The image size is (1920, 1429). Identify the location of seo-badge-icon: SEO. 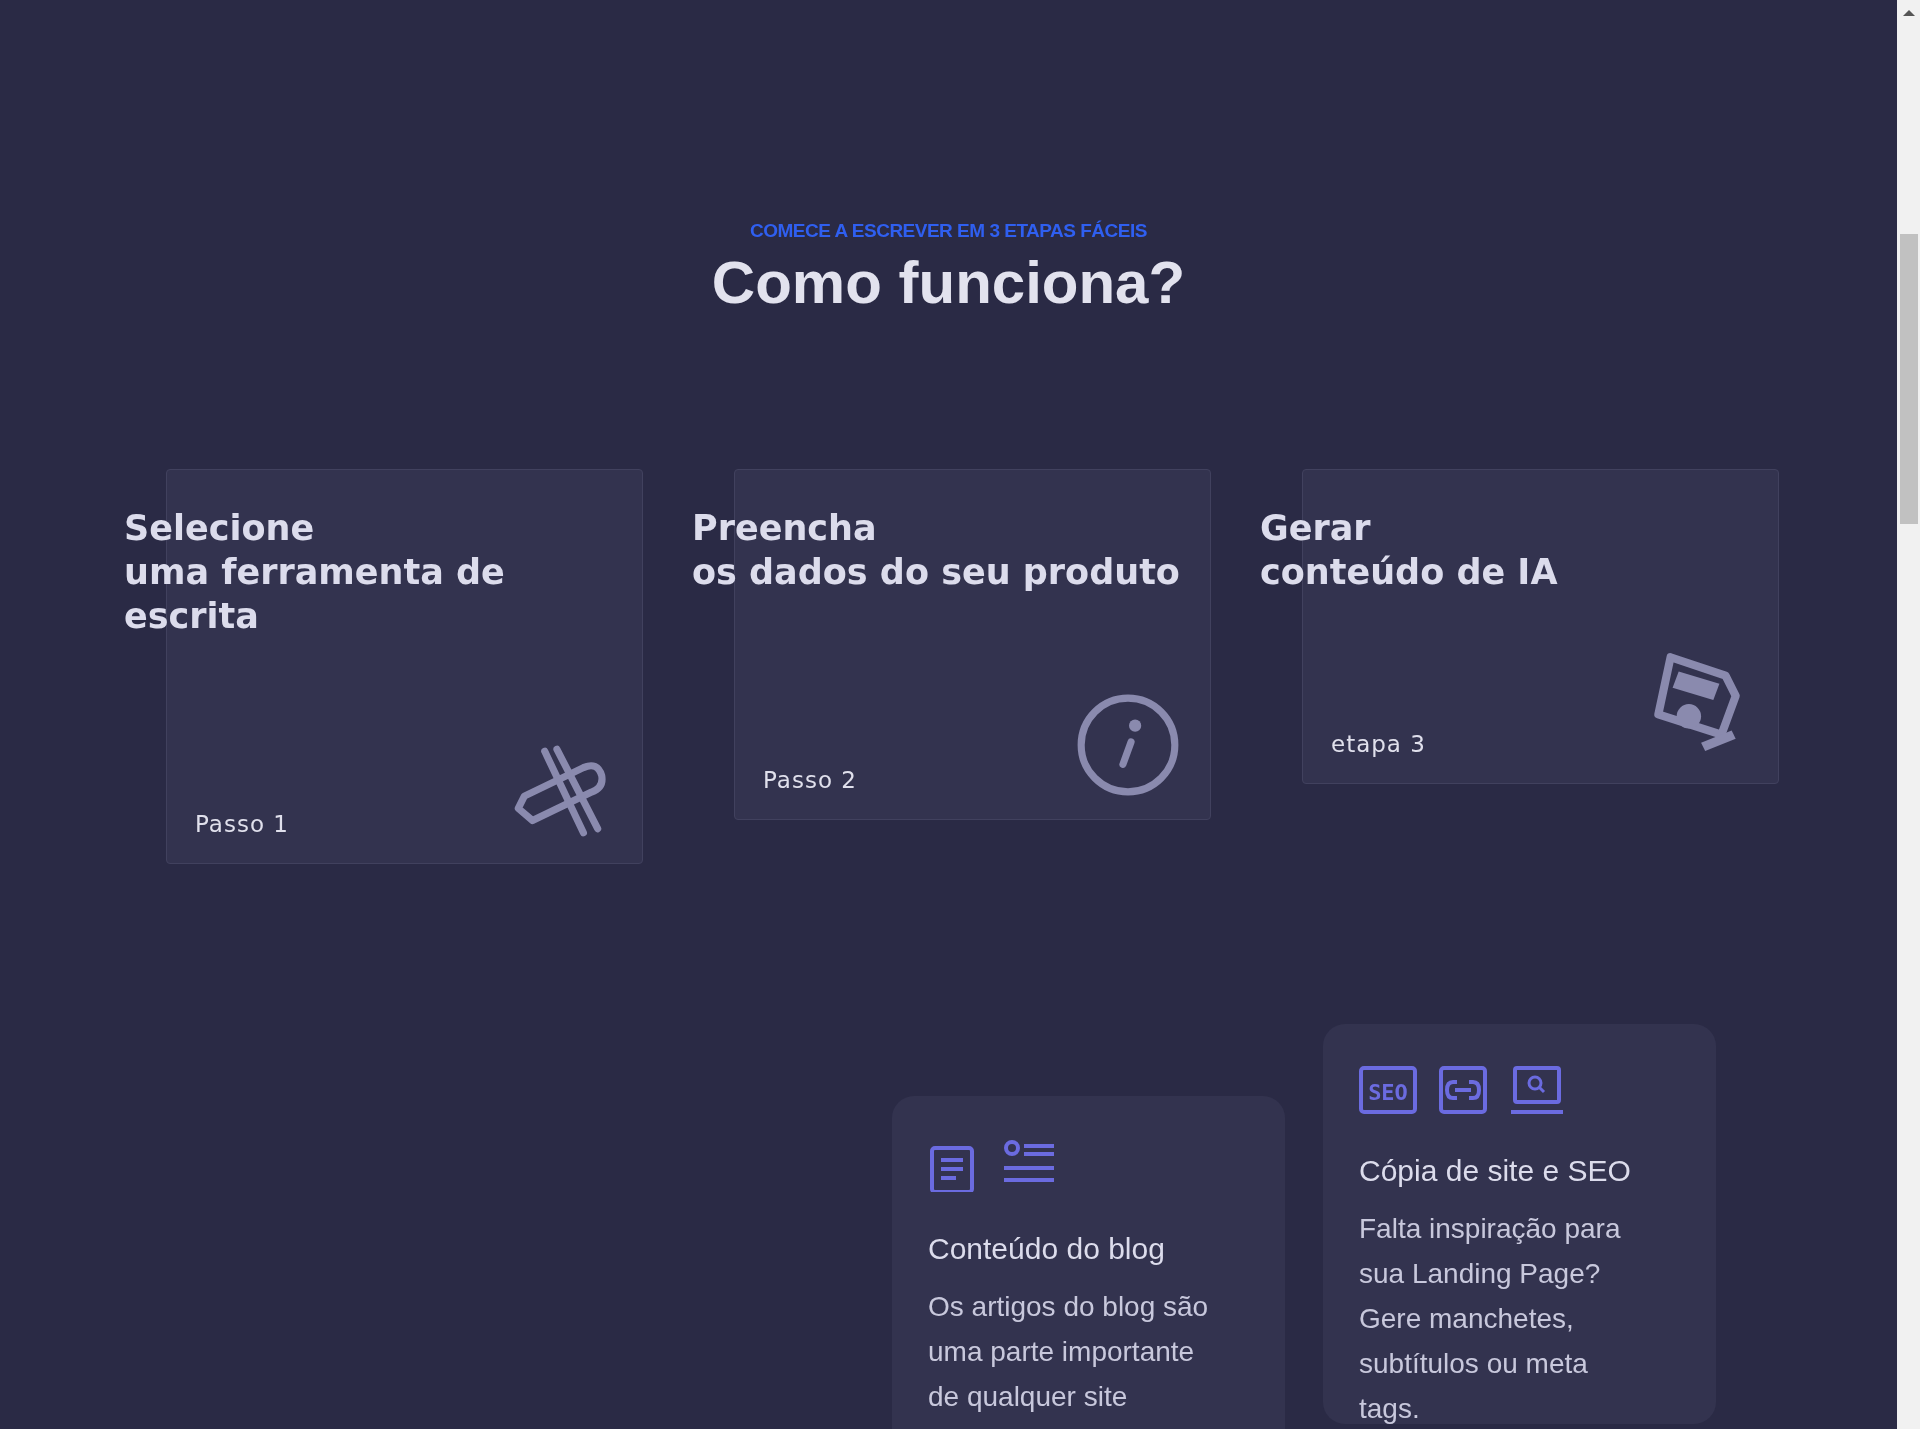
(1388, 1090).